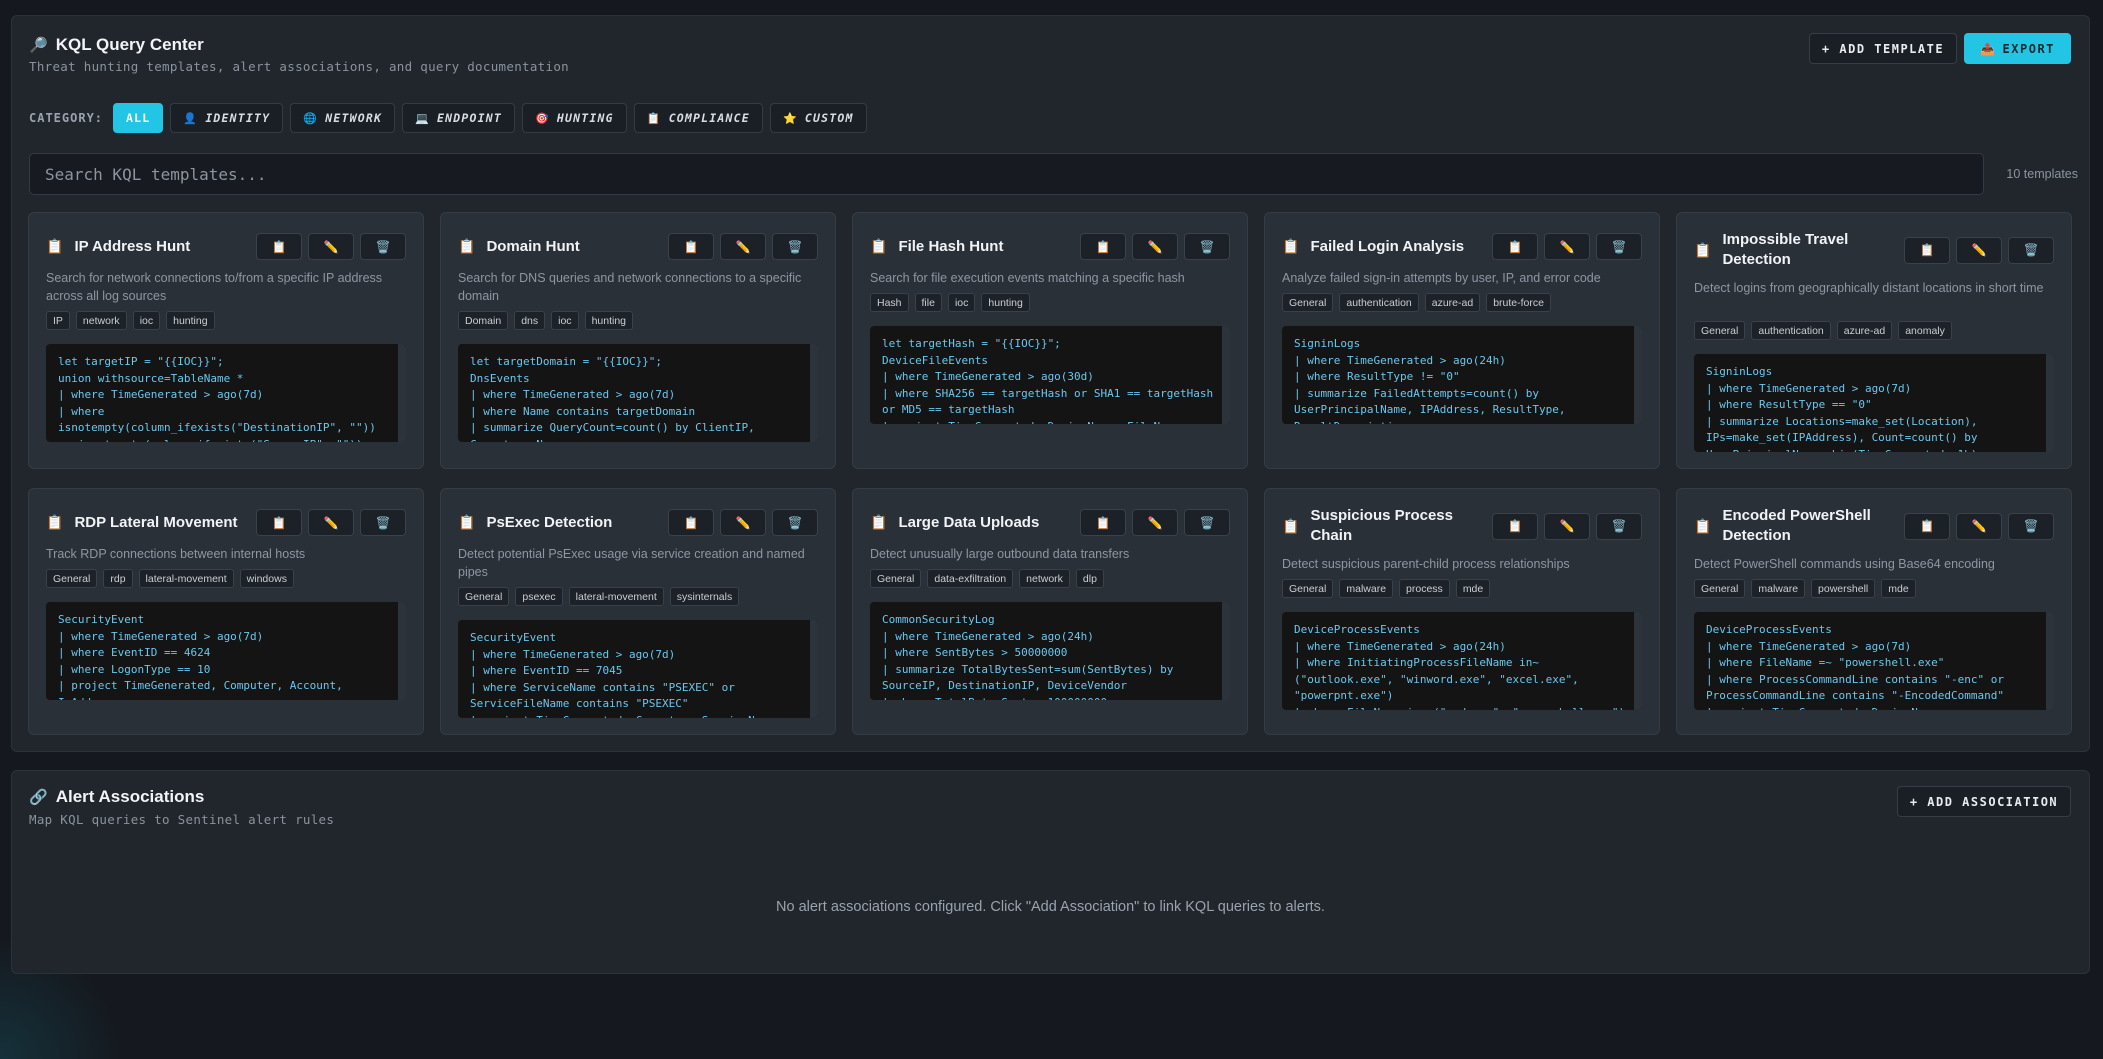 The height and width of the screenshot is (1059, 2103). What do you see at coordinates (1424, 588) in the screenshot?
I see `tag: process` at bounding box center [1424, 588].